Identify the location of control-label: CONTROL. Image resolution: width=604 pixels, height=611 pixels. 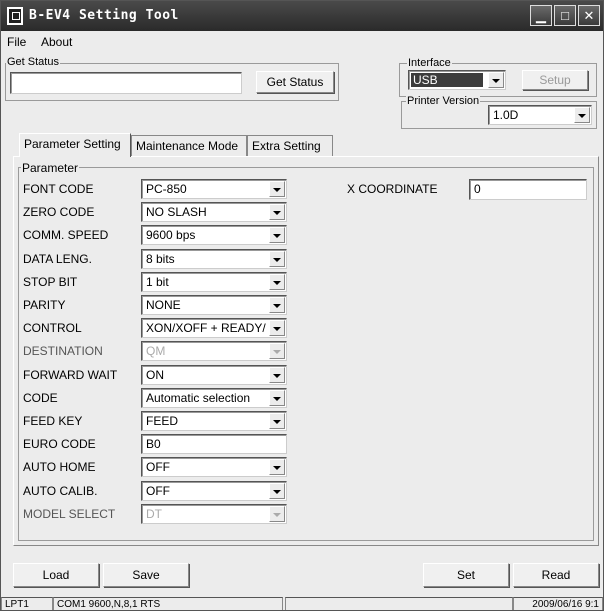
(52, 328).